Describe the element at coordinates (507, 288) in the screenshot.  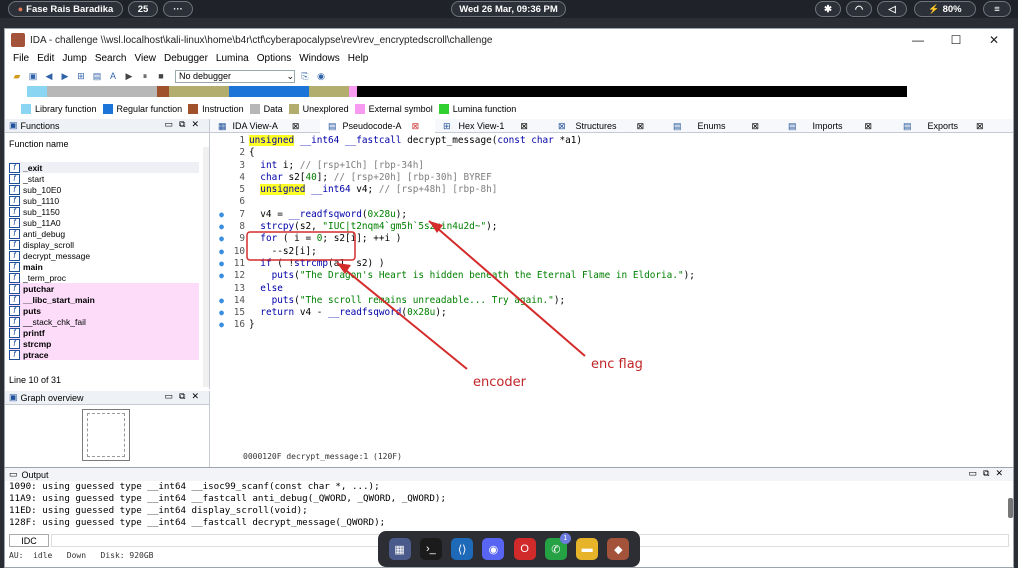
I see `enc-flag-arrow` at that location.